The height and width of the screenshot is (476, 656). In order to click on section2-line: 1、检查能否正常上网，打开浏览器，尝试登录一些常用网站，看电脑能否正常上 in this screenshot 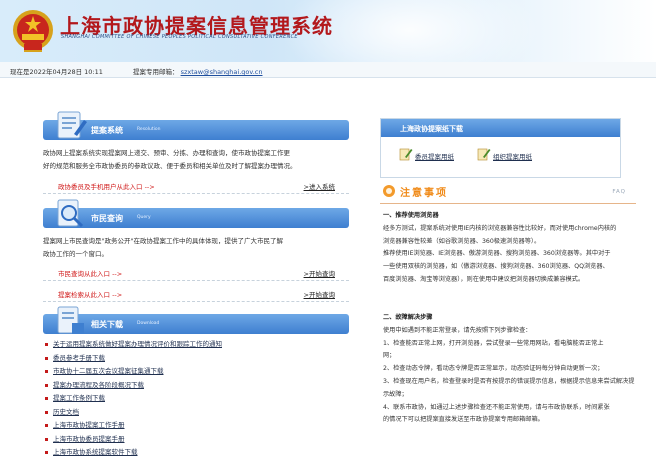, I will do `click(493, 343)`.